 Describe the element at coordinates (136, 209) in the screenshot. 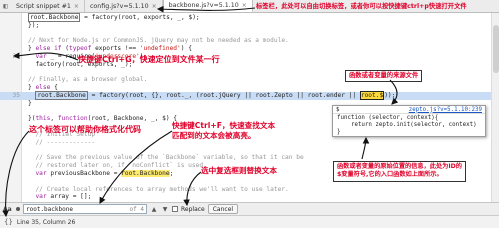

I see `match-count: of 4` at that location.